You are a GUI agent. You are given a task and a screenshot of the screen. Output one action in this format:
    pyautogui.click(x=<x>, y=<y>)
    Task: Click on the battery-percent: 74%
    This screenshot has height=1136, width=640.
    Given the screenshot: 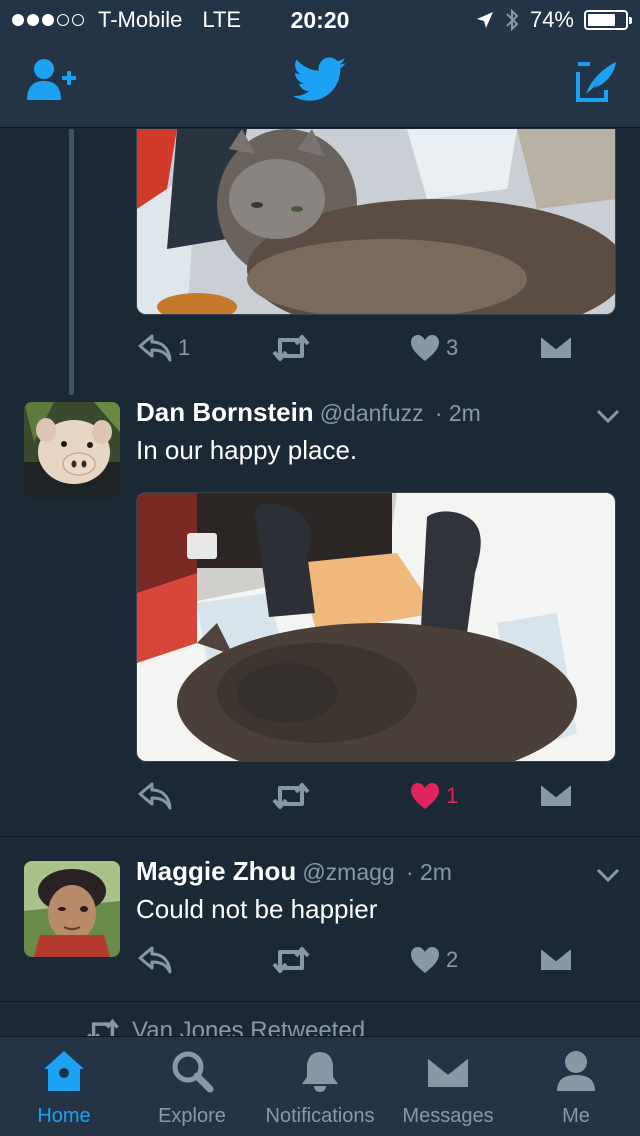 What is the action you would take?
    pyautogui.click(x=551, y=19)
    